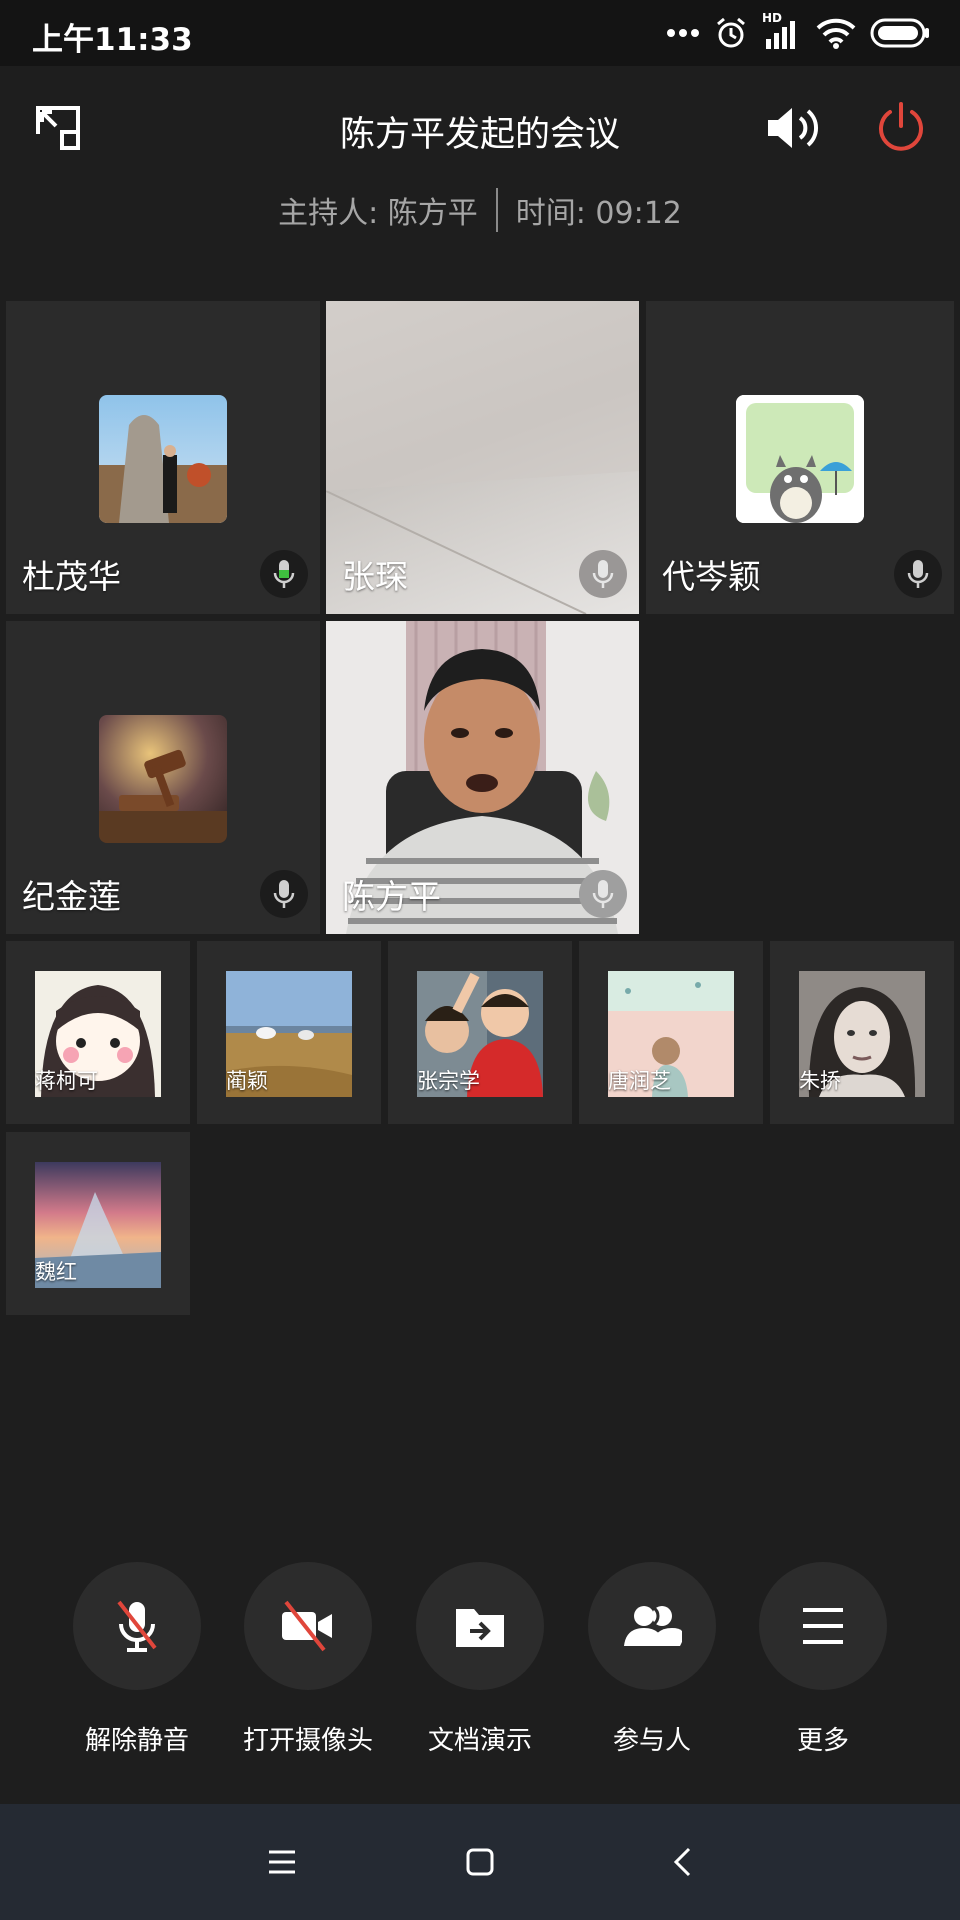 The height and width of the screenshot is (1920, 960). I want to click on open-camera-label: 打开摄像头, so click(307, 1741).